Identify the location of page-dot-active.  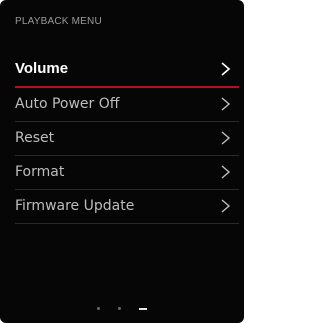
(143, 308).